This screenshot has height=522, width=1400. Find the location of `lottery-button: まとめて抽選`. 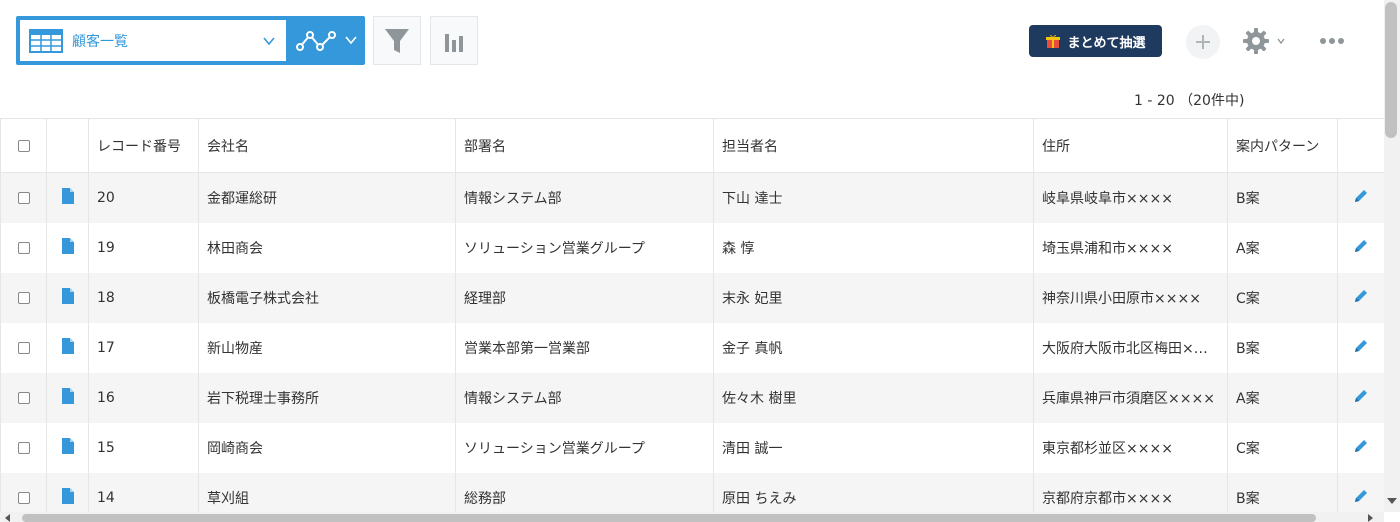

lottery-button: まとめて抽選 is located at coordinates (1095, 41).